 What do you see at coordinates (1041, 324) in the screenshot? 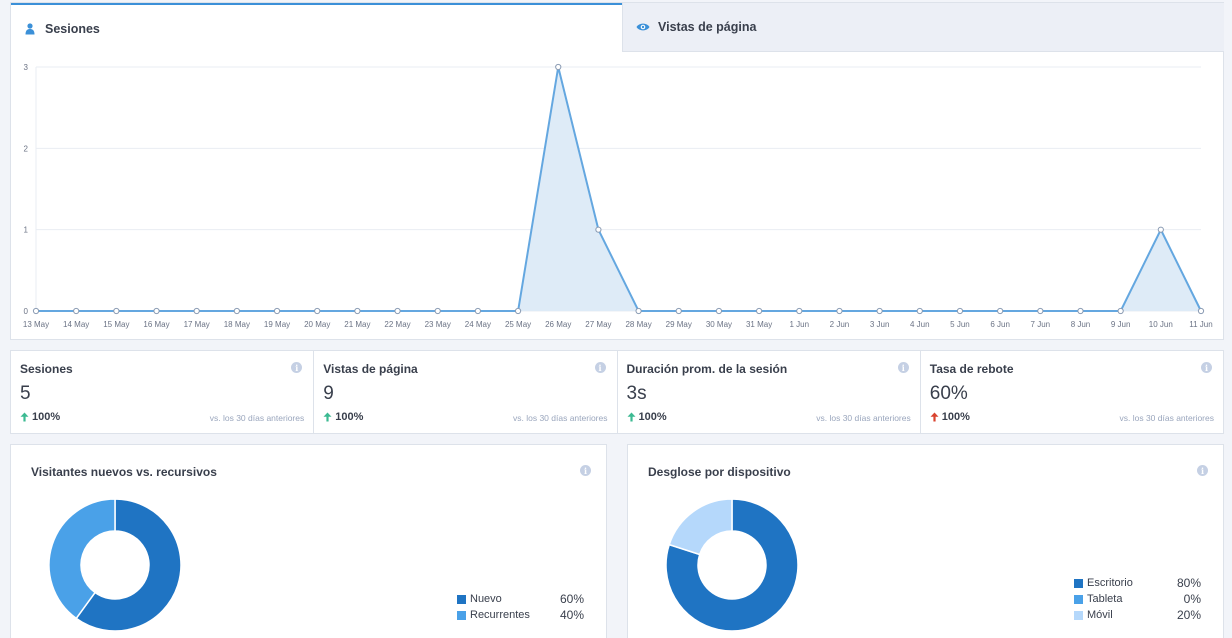
I see `x-tick-label: 7 Jun` at bounding box center [1041, 324].